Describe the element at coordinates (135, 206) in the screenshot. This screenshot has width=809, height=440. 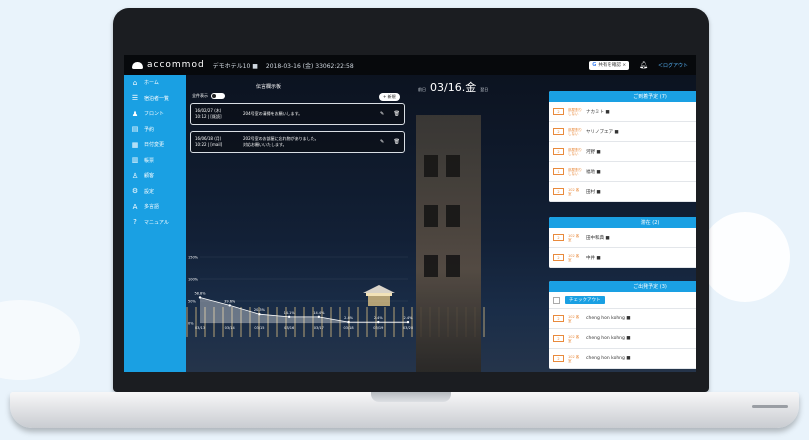
I see `translate-icon: A` at that location.